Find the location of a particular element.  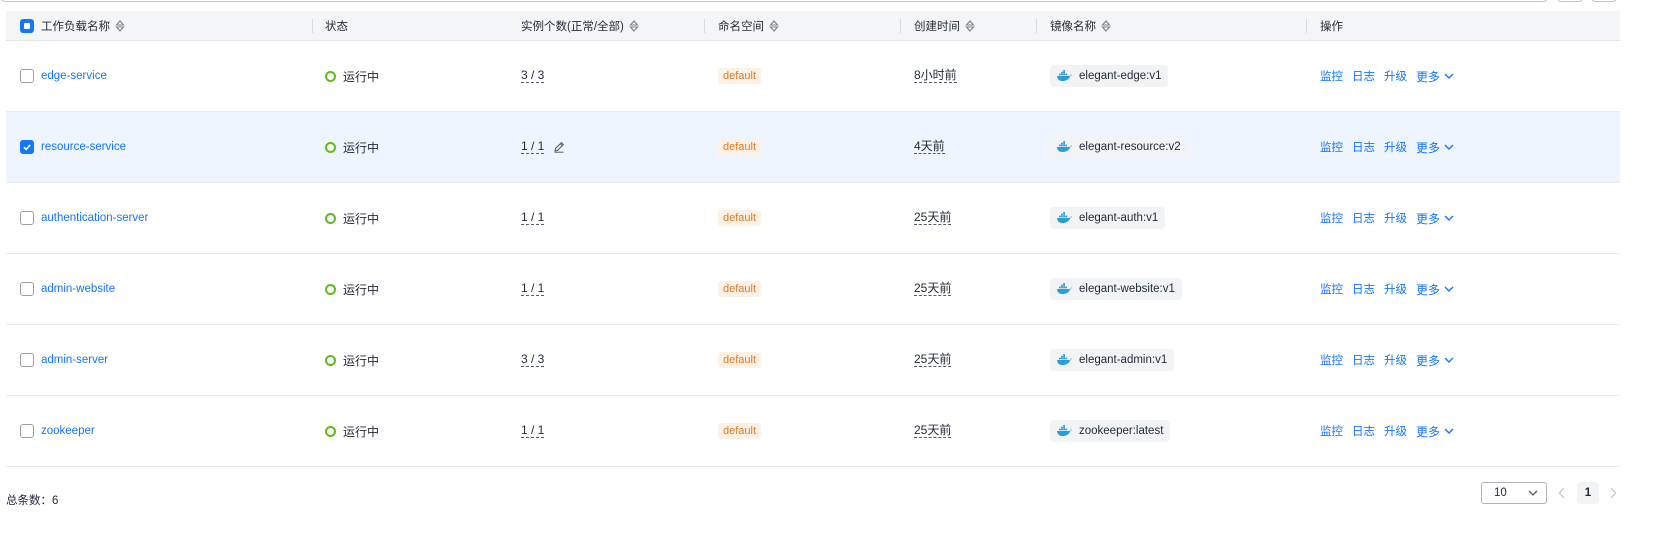

namespace-tag: default is located at coordinates (740, 147).